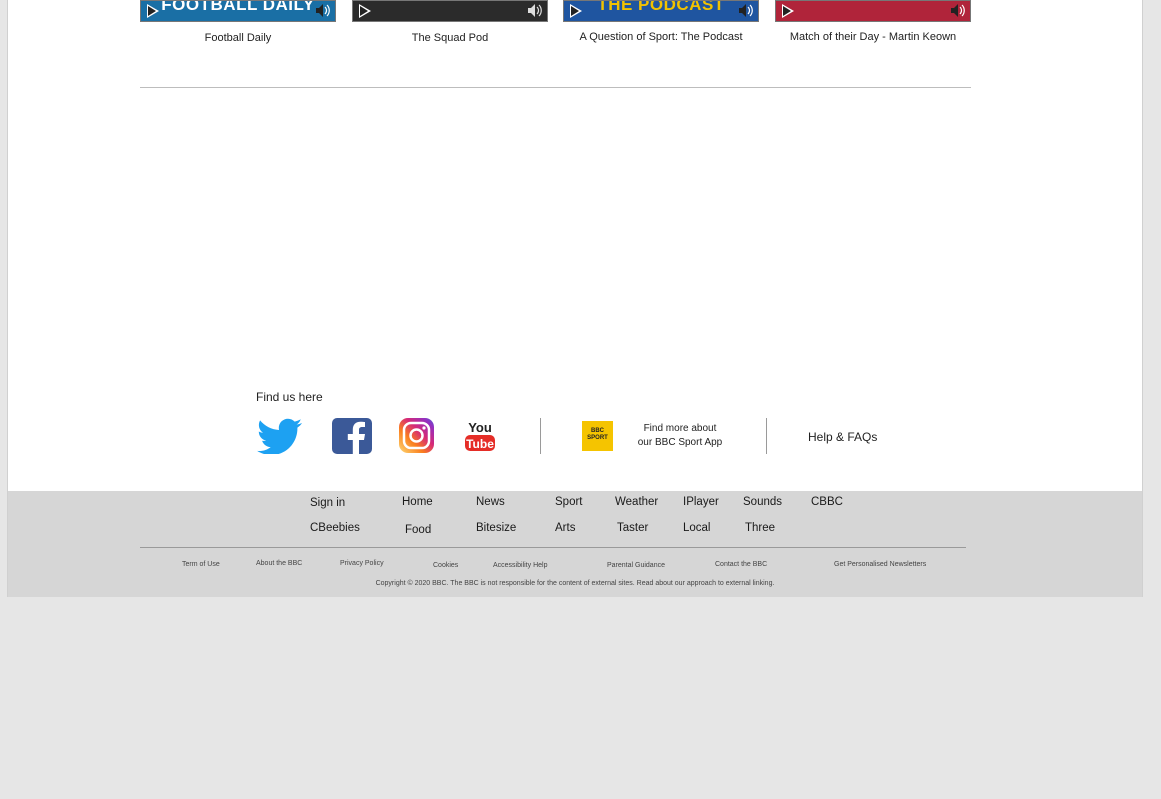  I want to click on link-parental-guidance: Parental Guidance, so click(636, 565).